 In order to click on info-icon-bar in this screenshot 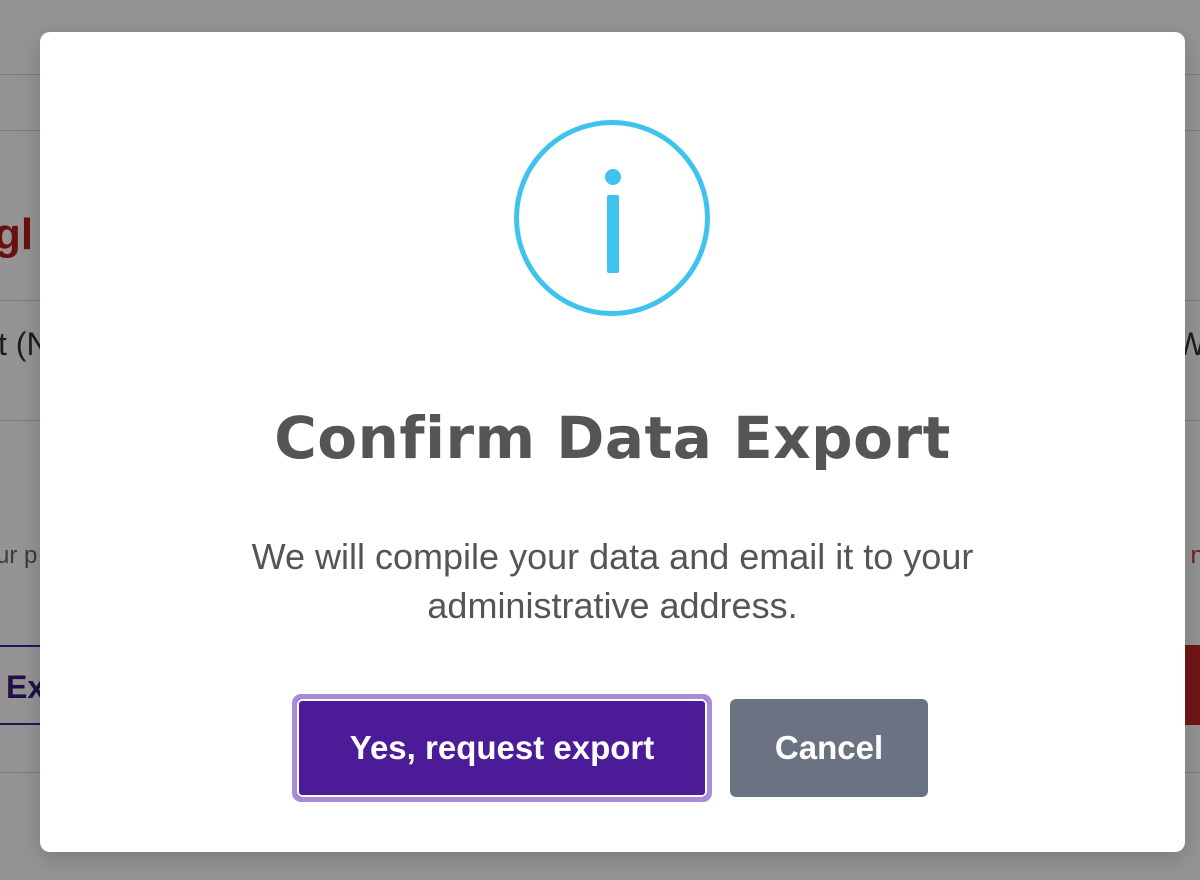, I will do `click(613, 234)`.